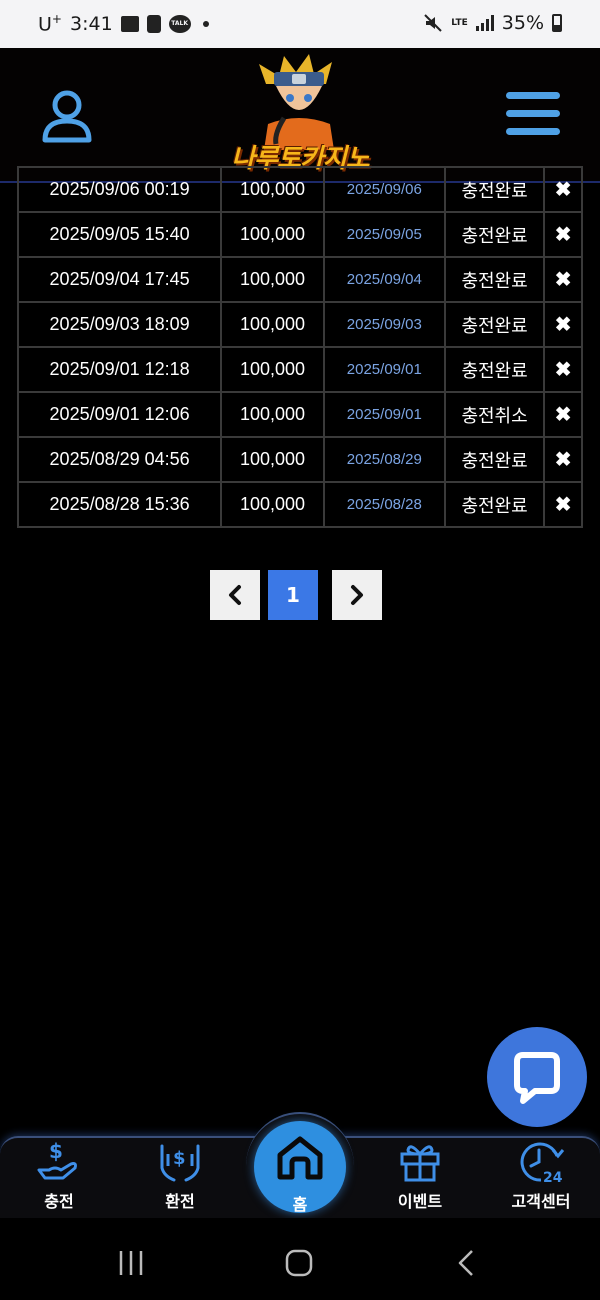 Image resolution: width=600 pixels, height=1300 pixels. I want to click on system-nav-bar, so click(300, 1259).